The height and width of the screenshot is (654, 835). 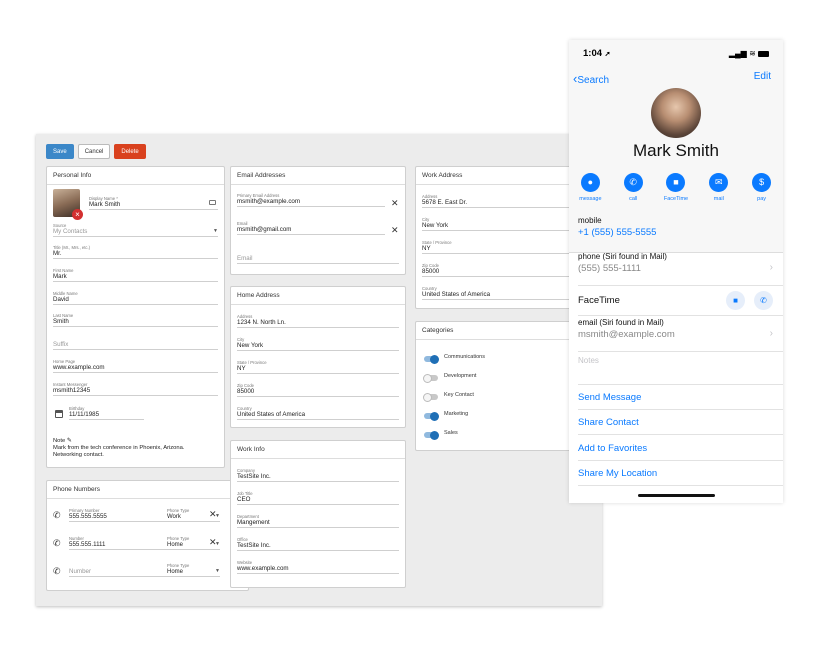 I want to click on call-action: ✆ call, so click(x=633, y=187).